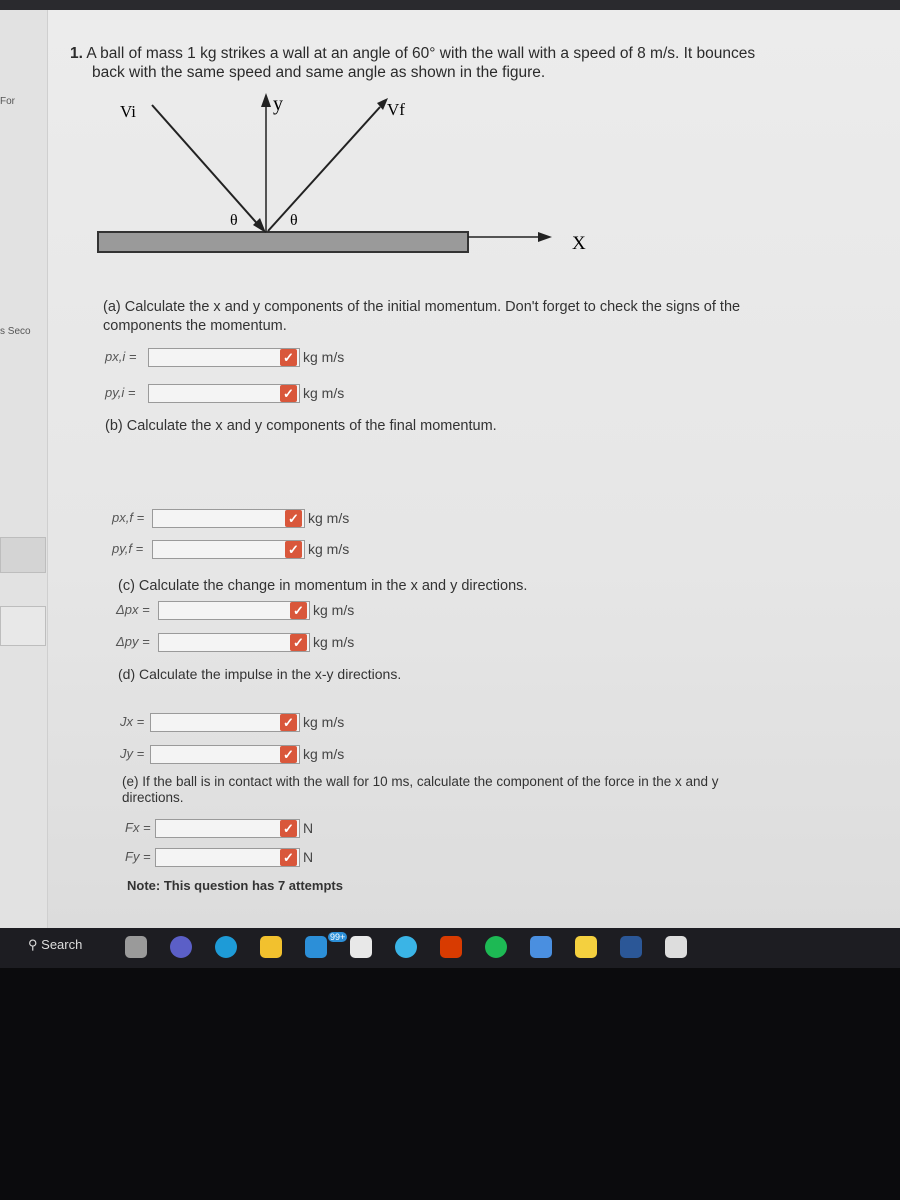  Describe the element at coordinates (128, 517) in the screenshot. I see `field-label: px,f =` at that location.